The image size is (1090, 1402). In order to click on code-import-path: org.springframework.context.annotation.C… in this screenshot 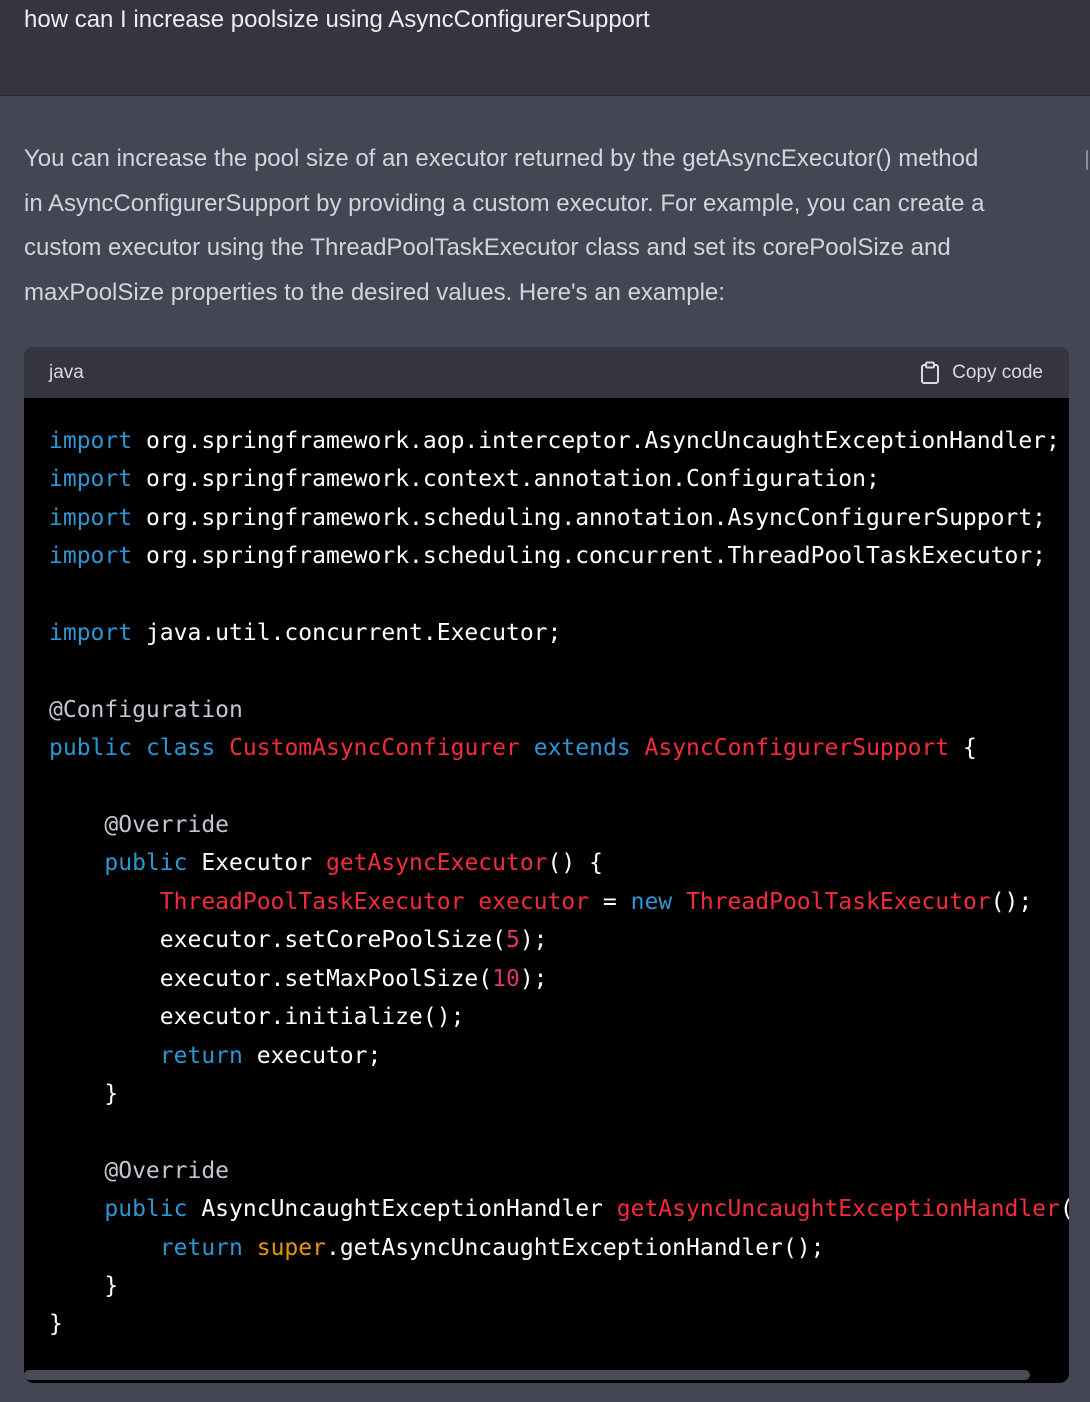, I will do `click(506, 479)`.